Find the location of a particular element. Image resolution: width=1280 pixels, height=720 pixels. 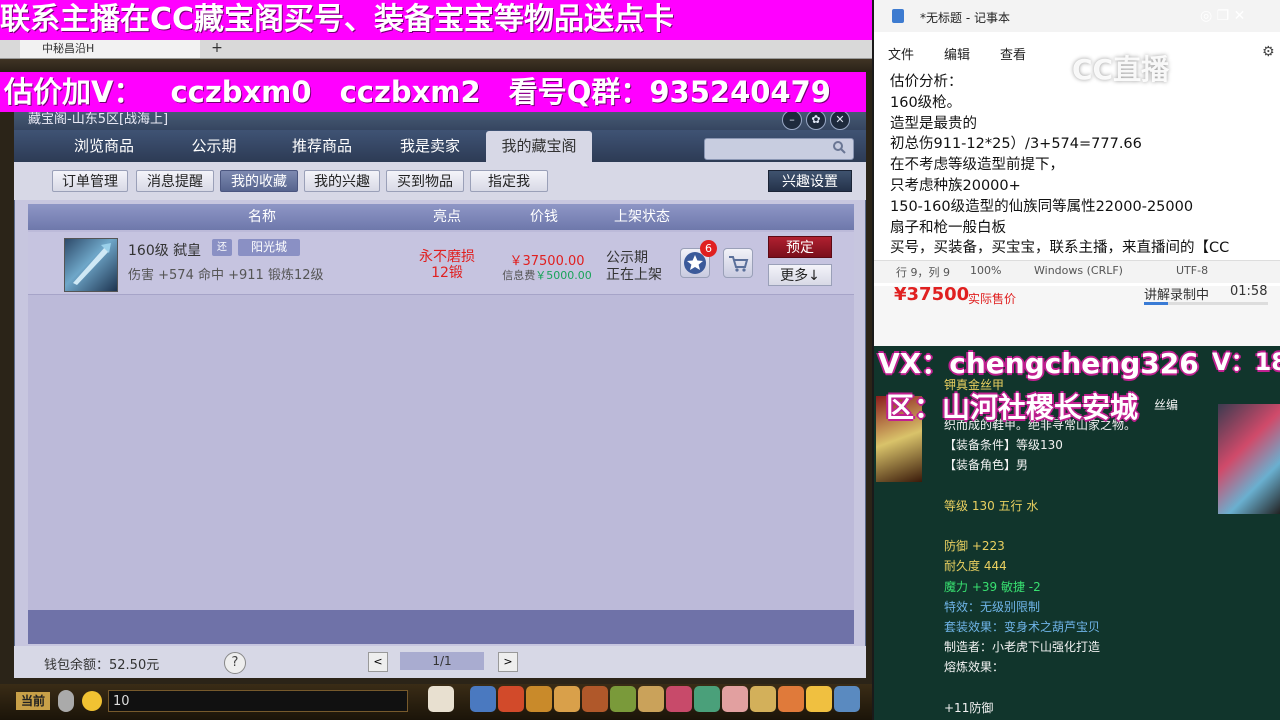

item-fee: 信息费￥5000.00 is located at coordinates (547, 275).